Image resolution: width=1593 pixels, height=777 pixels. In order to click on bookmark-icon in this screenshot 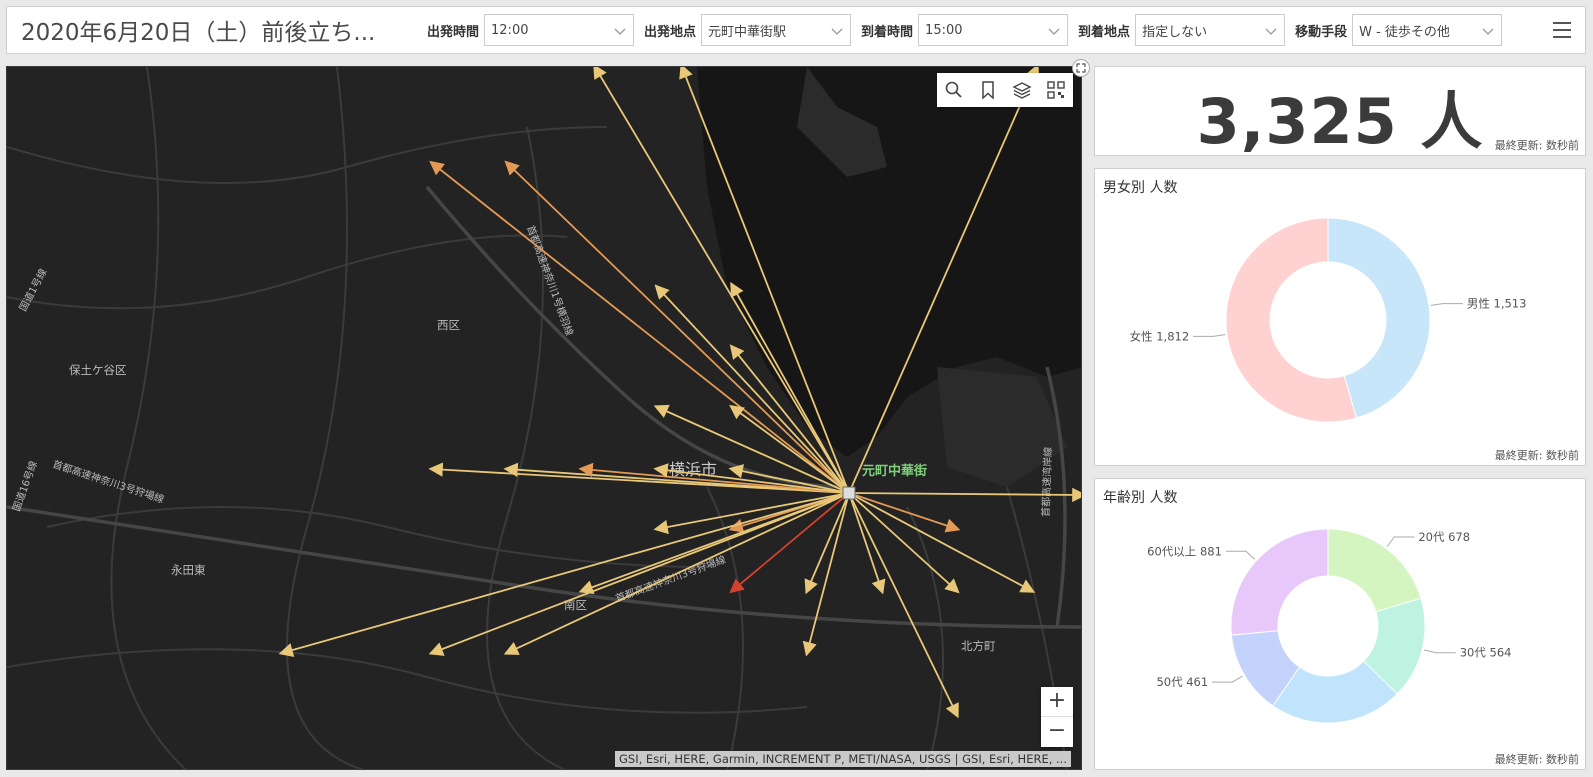, I will do `click(988, 90)`.